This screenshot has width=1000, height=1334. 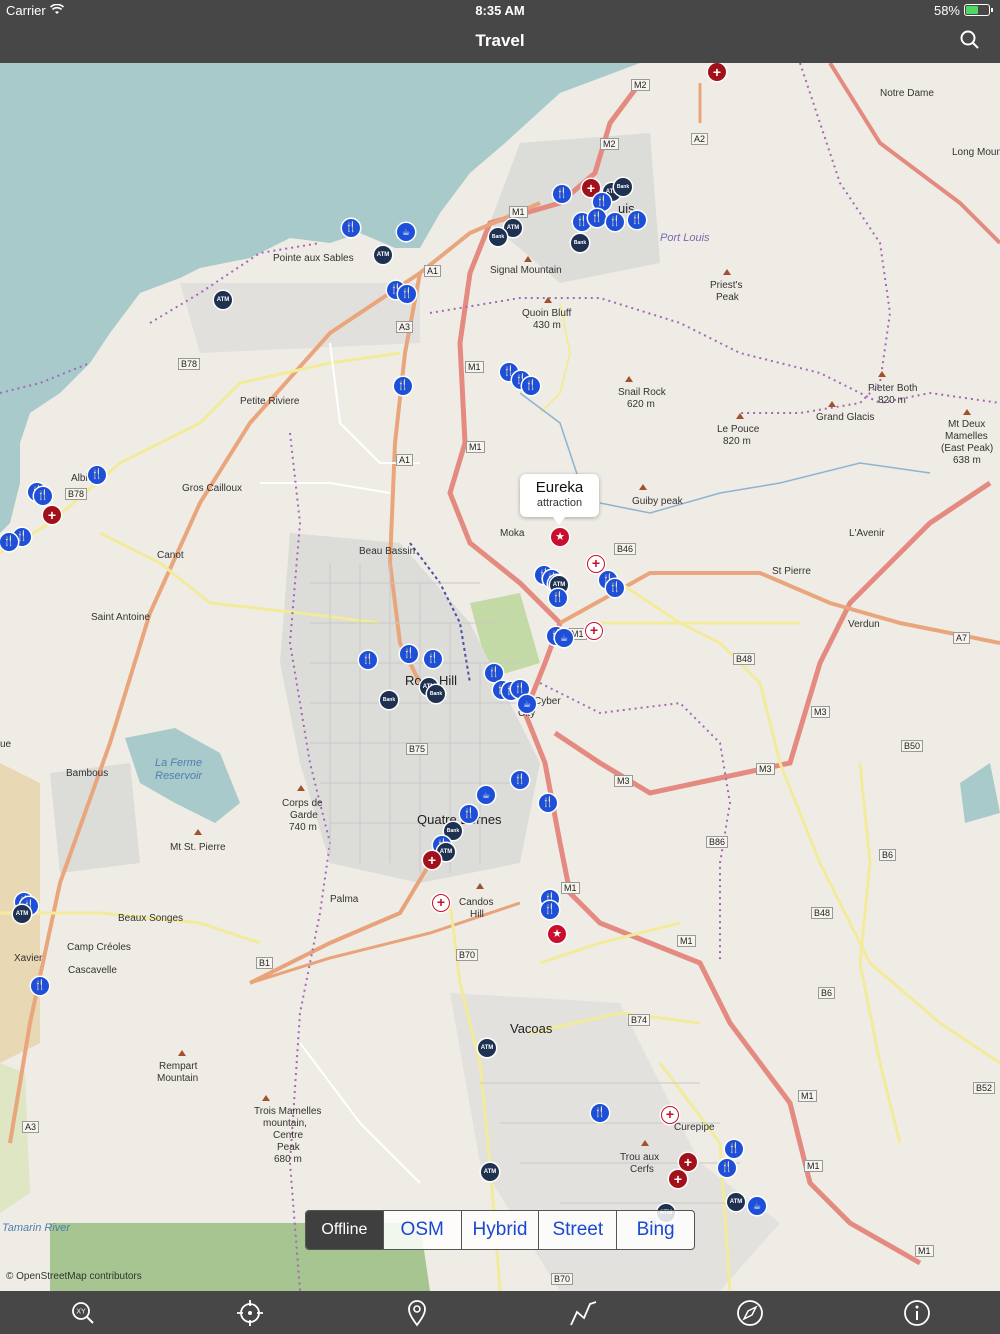 What do you see at coordinates (288, 1135) in the screenshot?
I see `place-label-trois-mamelles-3: Centre` at bounding box center [288, 1135].